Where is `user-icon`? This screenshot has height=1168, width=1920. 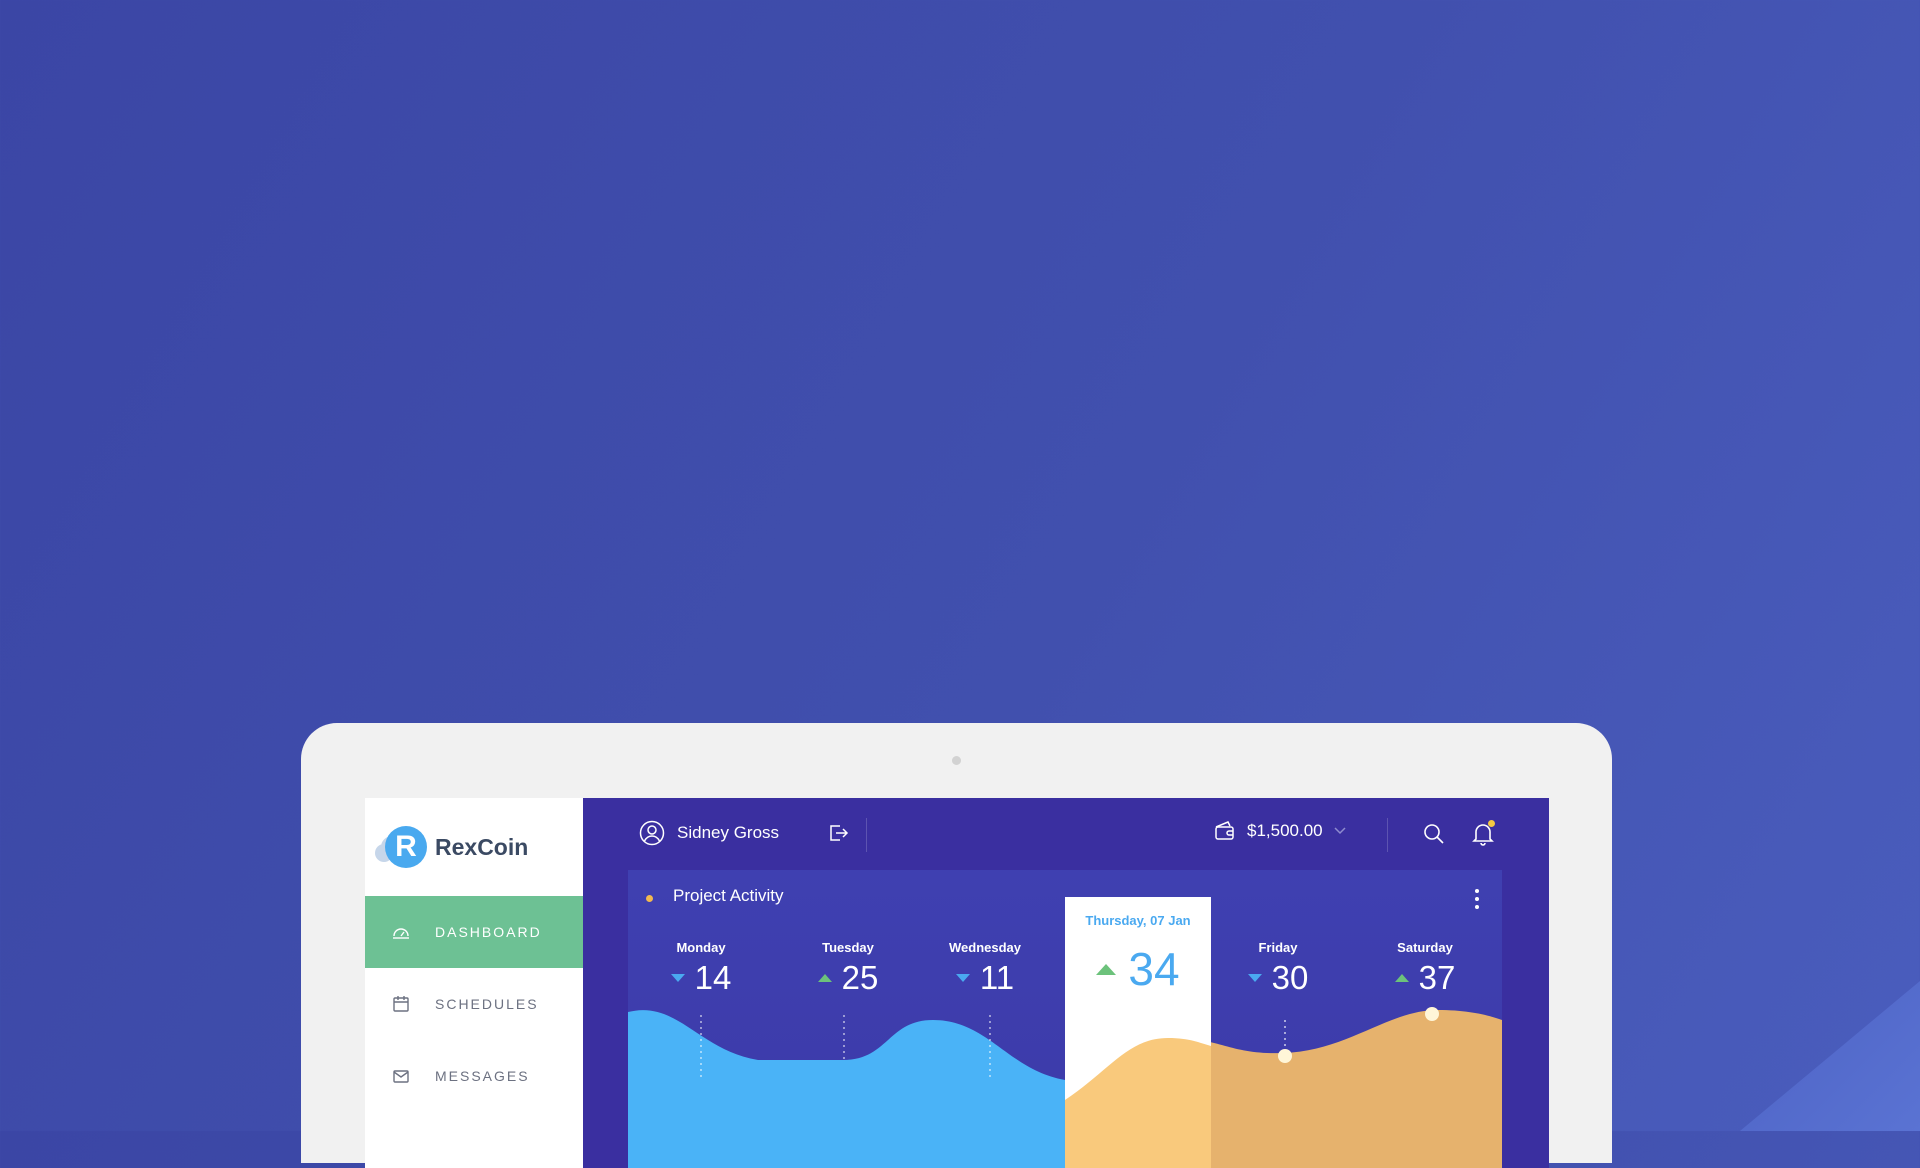 user-icon is located at coordinates (652, 833).